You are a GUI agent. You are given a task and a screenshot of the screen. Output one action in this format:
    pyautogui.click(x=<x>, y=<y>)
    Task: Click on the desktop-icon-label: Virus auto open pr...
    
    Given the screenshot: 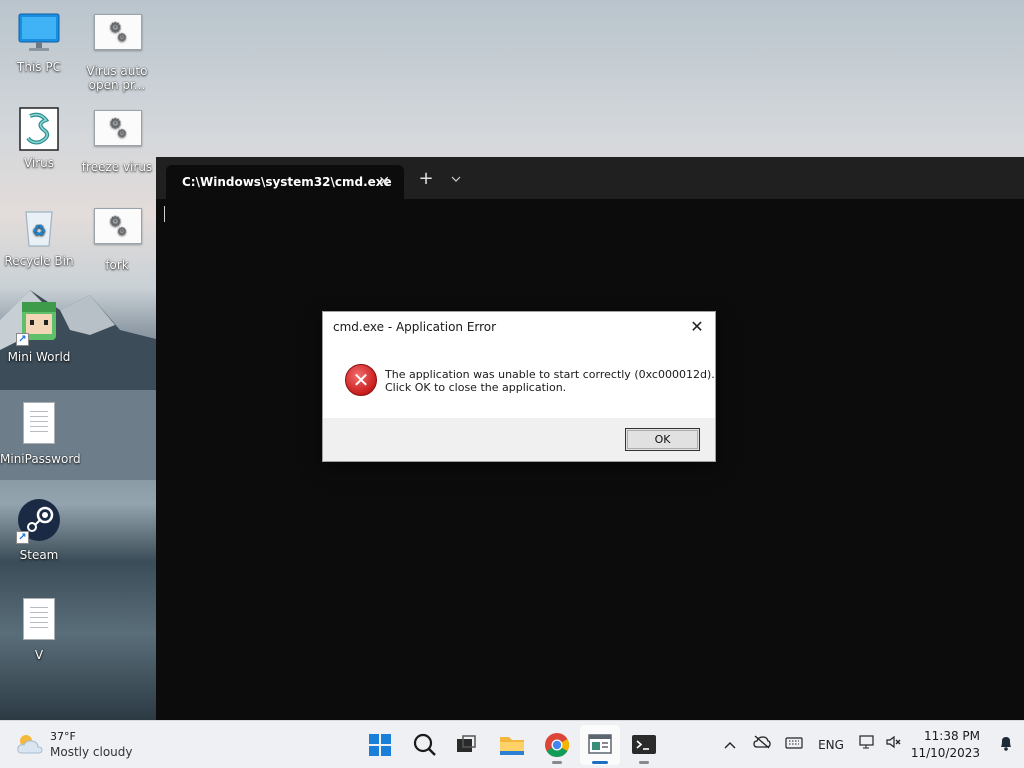 What is the action you would take?
    pyautogui.click(x=117, y=78)
    